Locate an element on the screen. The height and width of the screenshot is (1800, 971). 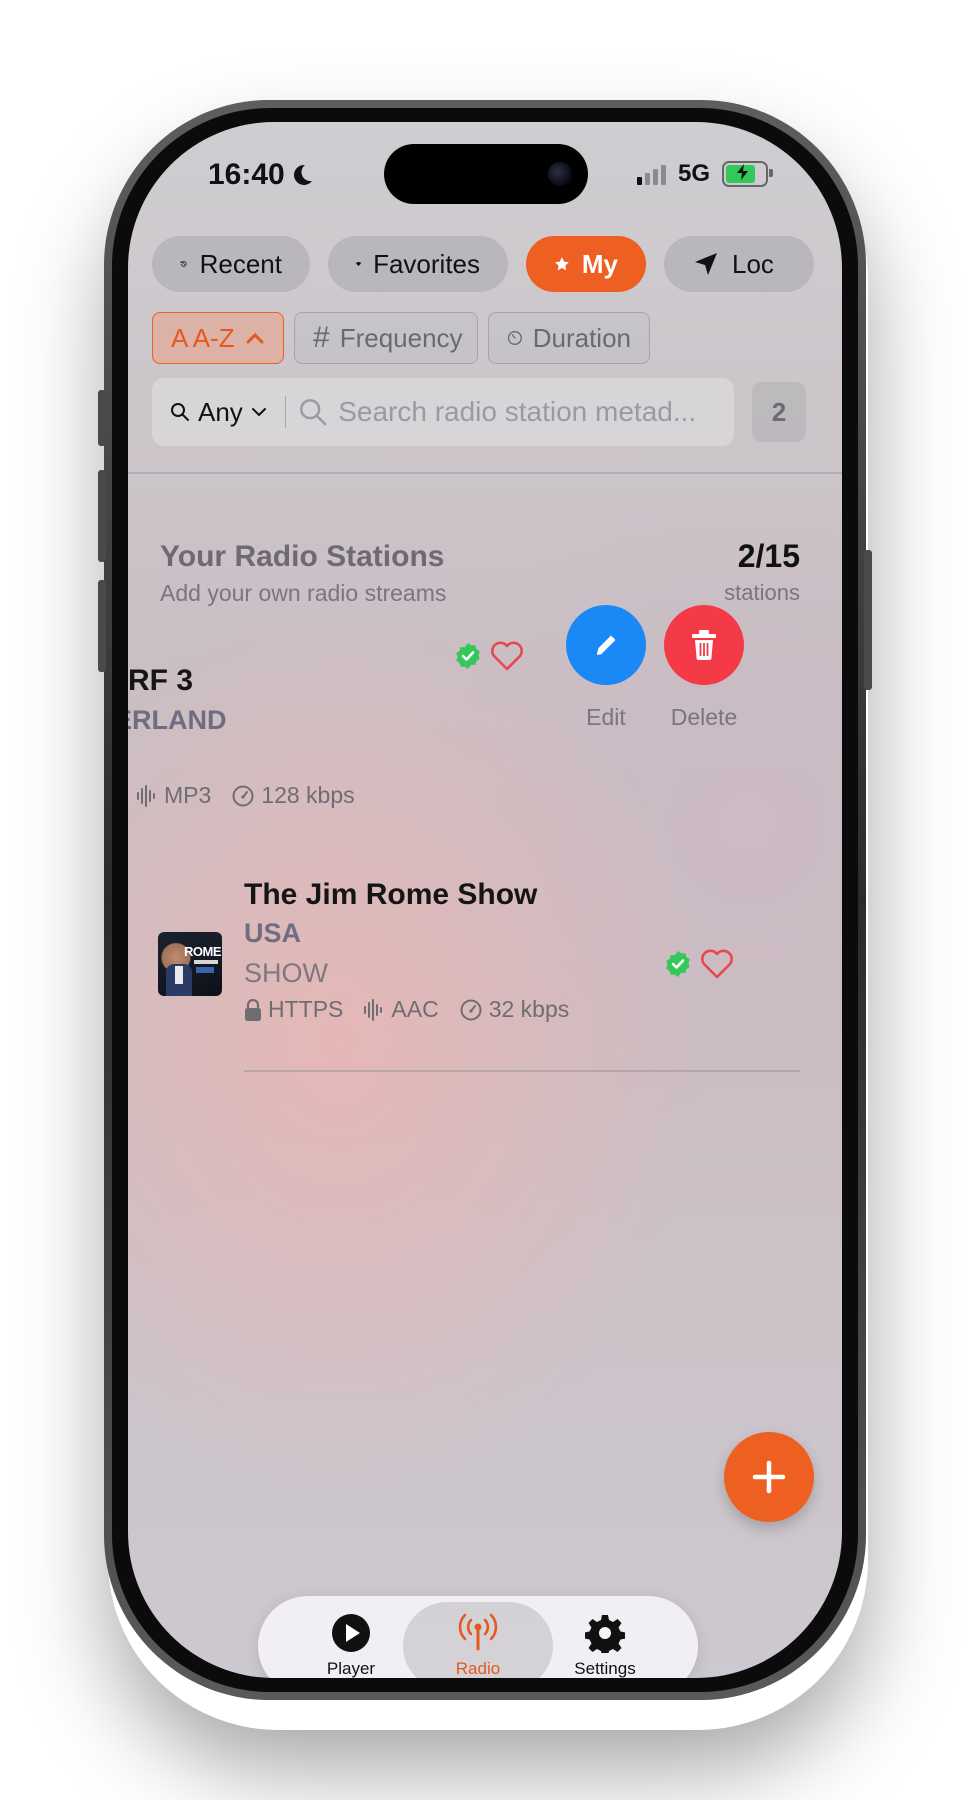
volume-up-button is located at coordinates (102, 516).